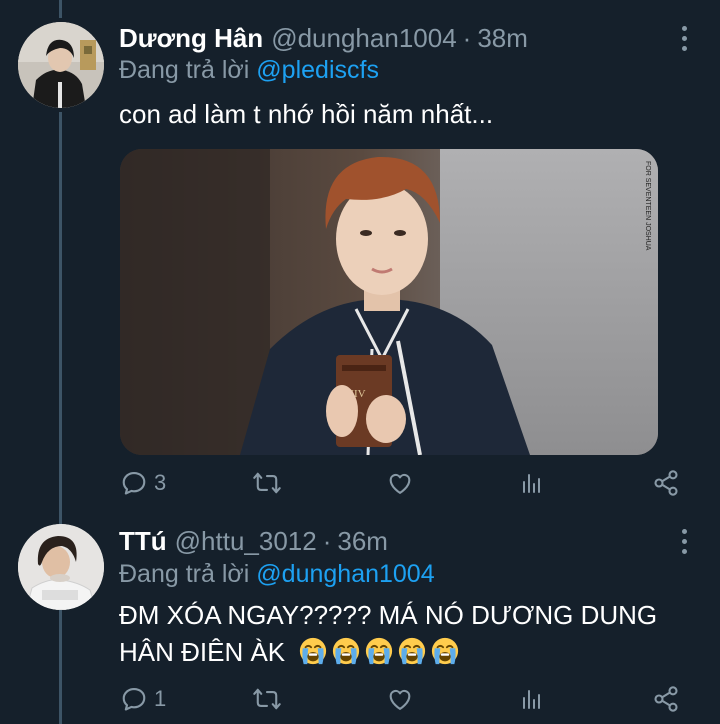 The height and width of the screenshot is (724, 720). What do you see at coordinates (160, 482) in the screenshot?
I see `reply-count: 3` at bounding box center [160, 482].